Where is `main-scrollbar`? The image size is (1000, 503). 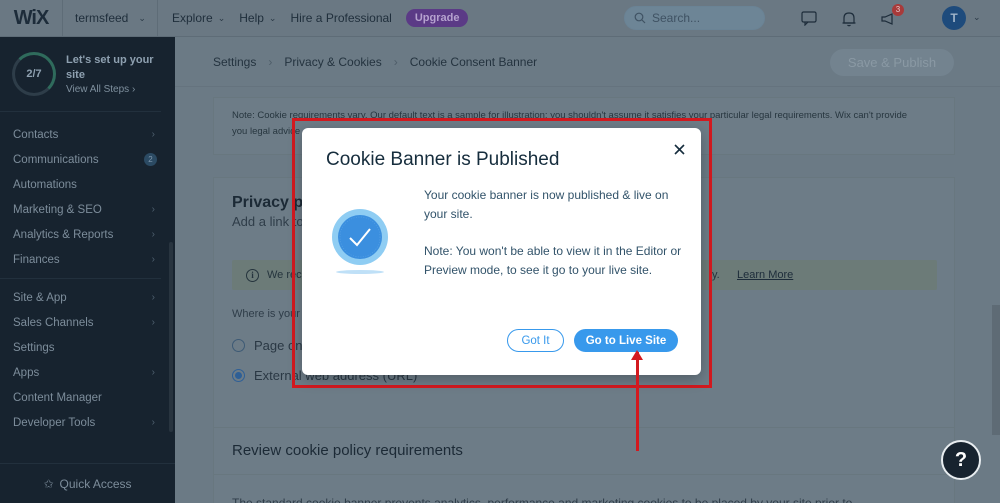
main-scrollbar is located at coordinates (996, 370).